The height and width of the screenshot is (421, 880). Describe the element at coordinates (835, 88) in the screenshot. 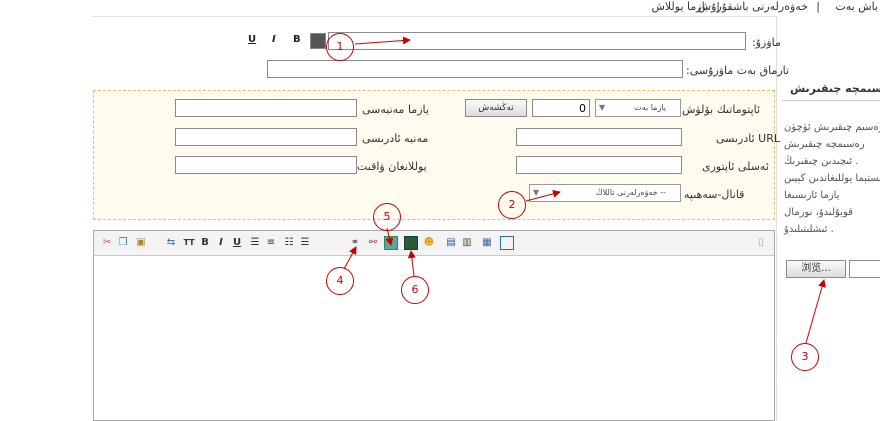

I see `side-panel-title: رەسىمچە چىقىرىش` at that location.